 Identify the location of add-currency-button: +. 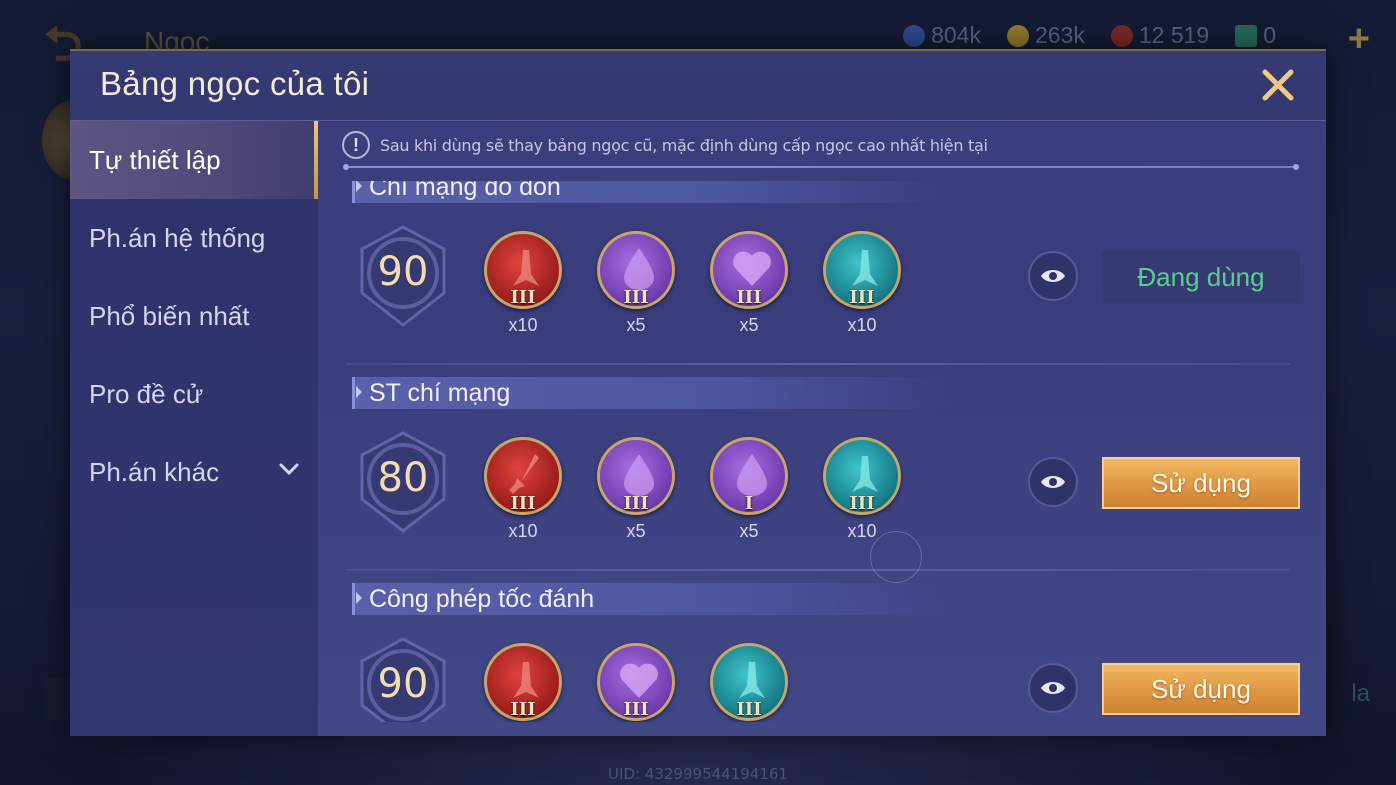
(1359, 39).